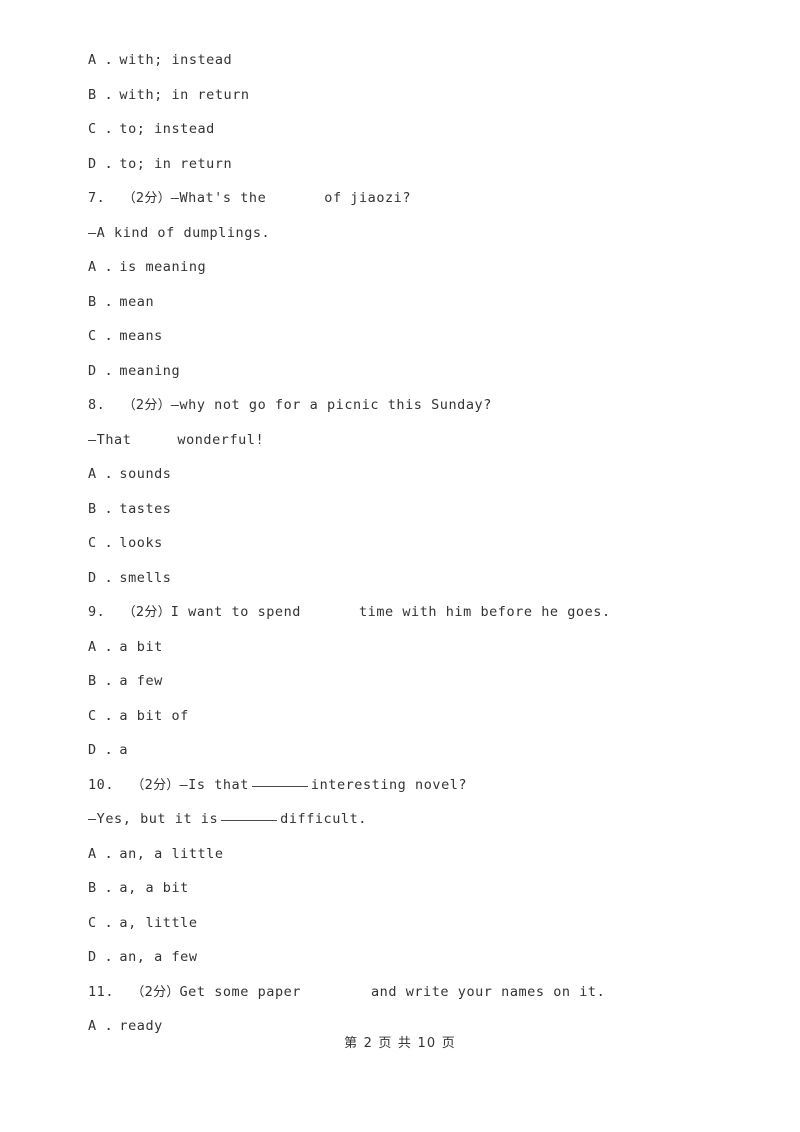 This screenshot has width=800, height=1132. I want to click on stem-text-before: —Is that, so click(214, 784).